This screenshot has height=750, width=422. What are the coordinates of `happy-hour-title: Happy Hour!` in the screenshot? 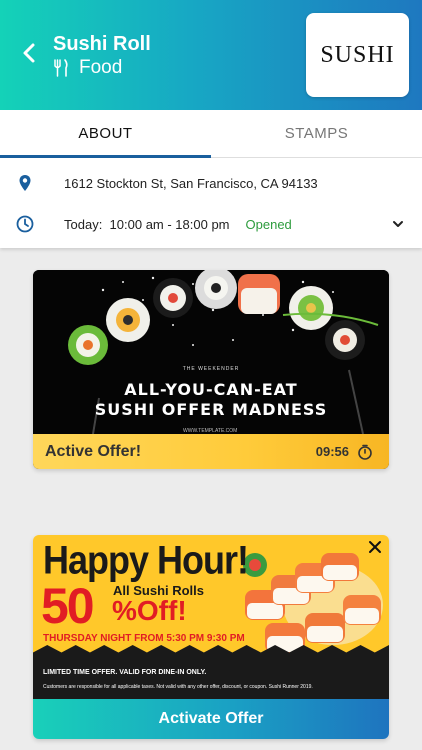 It's located at (146, 560).